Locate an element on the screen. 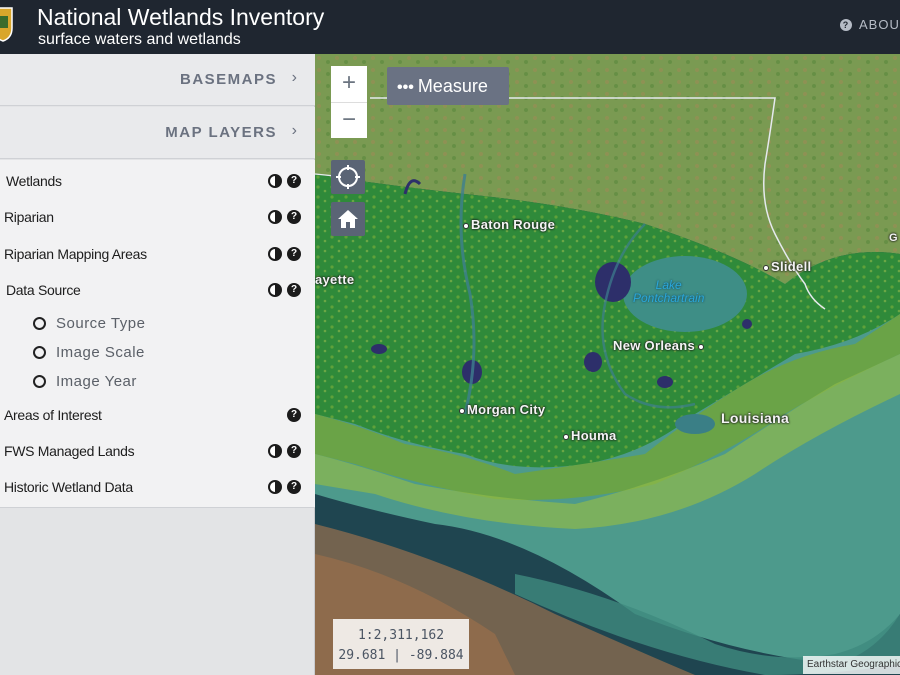 The height and width of the screenshot is (675, 900). option-label: Source Type is located at coordinates (101, 323).